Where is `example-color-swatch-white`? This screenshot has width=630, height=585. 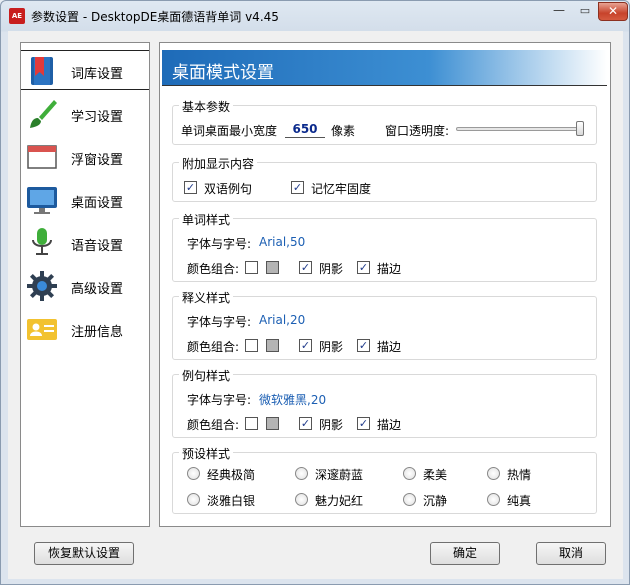 example-color-swatch-white is located at coordinates (251, 423).